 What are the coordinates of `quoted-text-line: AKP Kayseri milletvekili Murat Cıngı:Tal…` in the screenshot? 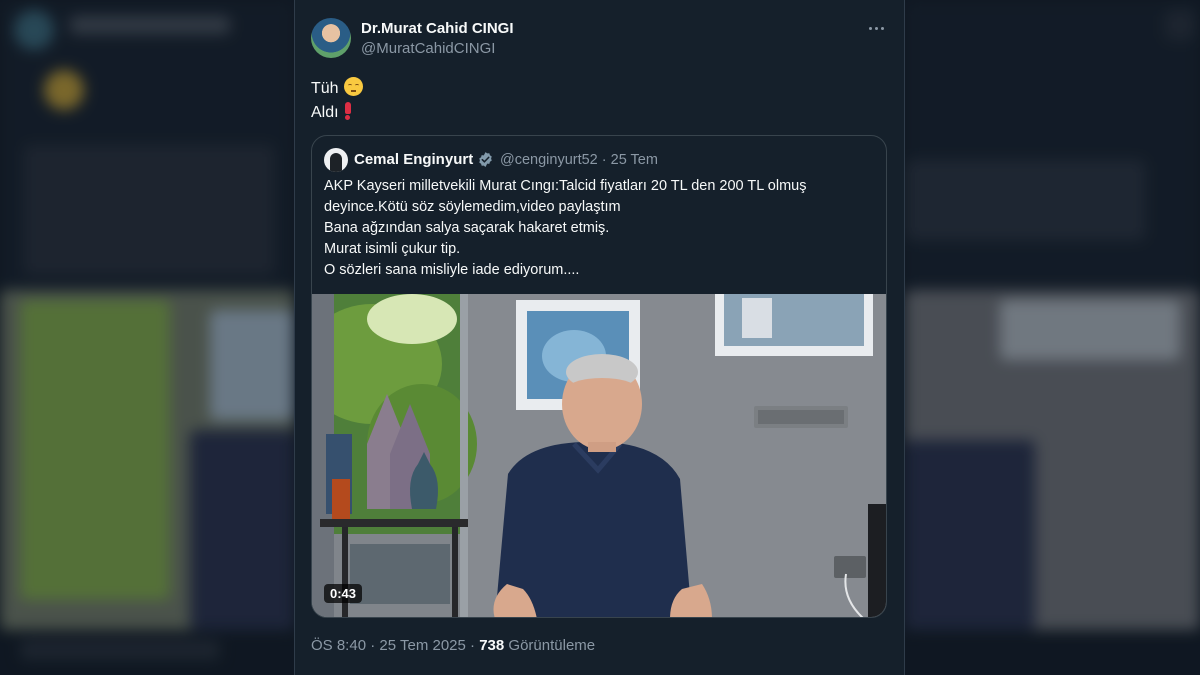 It's located at (565, 186).